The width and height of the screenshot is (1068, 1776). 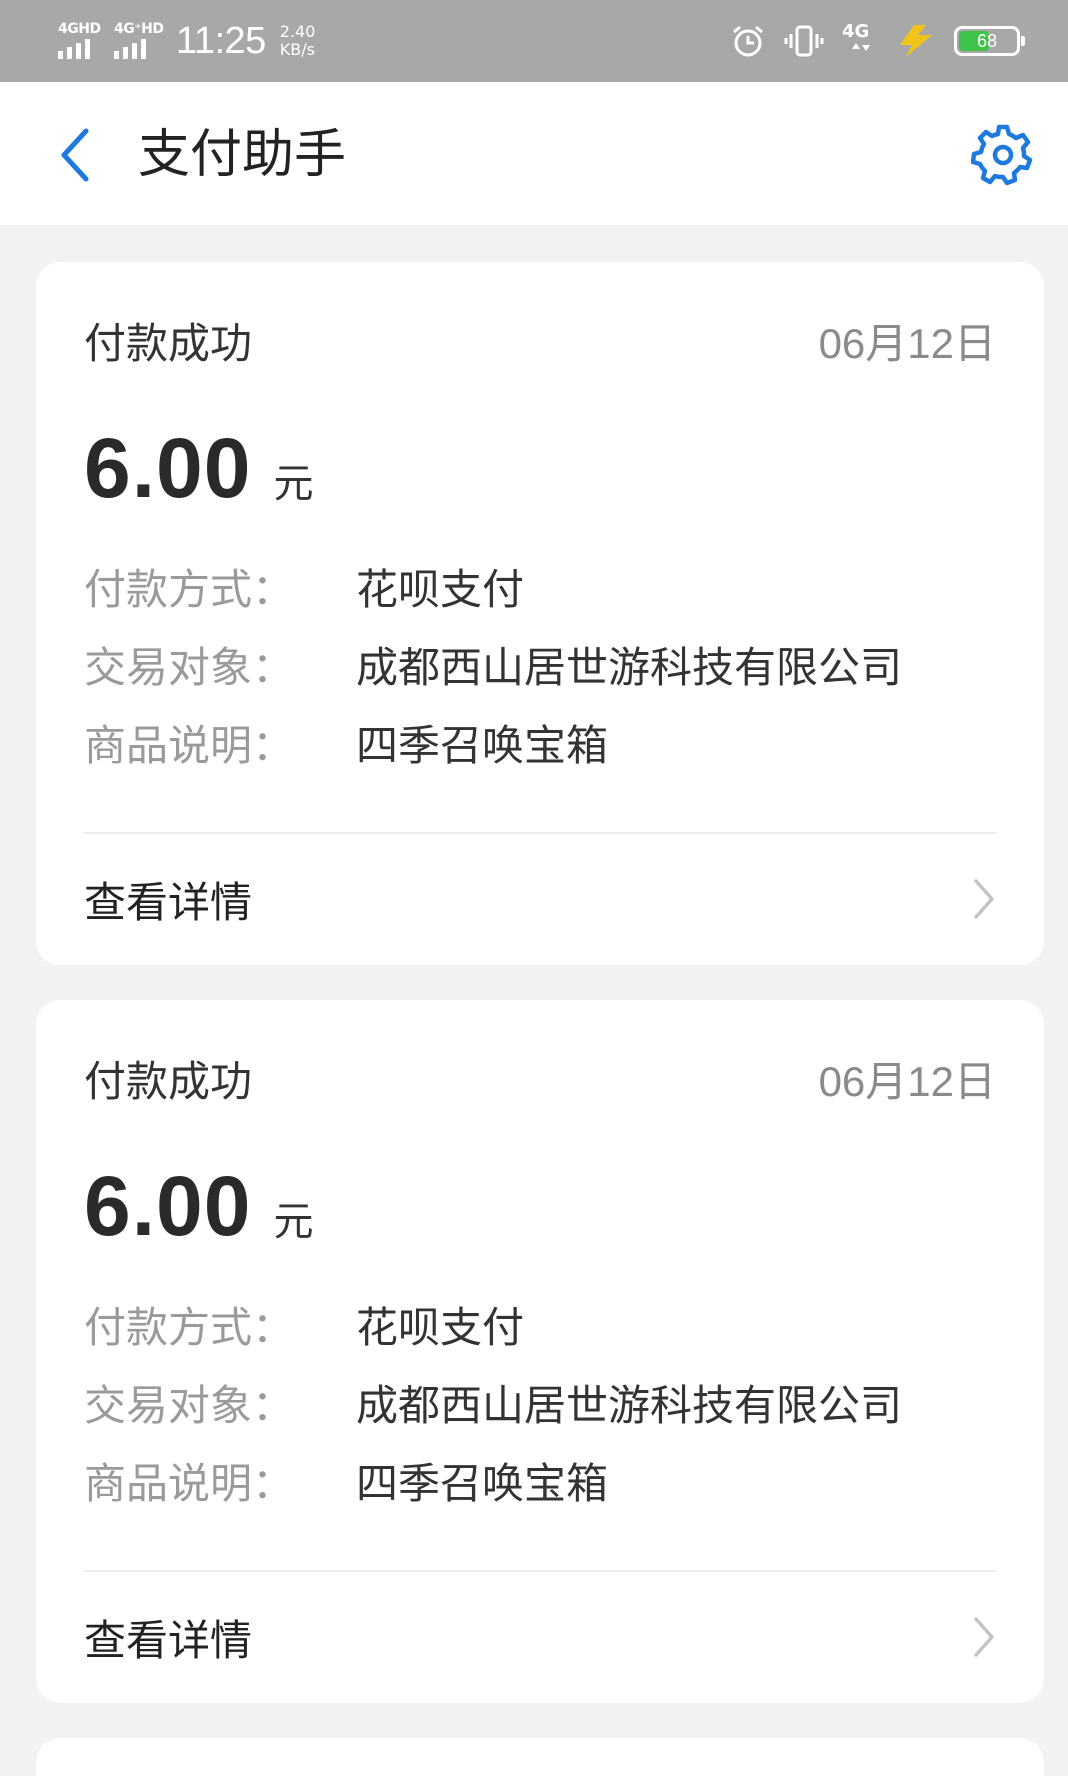 I want to click on gear-icon, so click(x=1002, y=155).